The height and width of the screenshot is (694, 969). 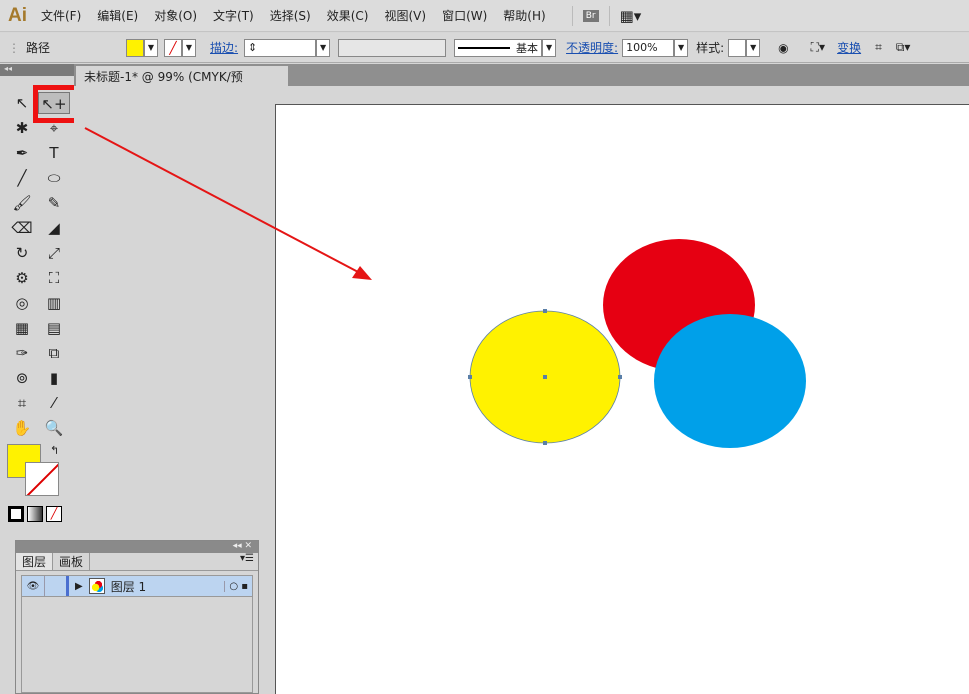 What do you see at coordinates (72, 561) in the screenshot?
I see `tab-artboards: 画板` at bounding box center [72, 561].